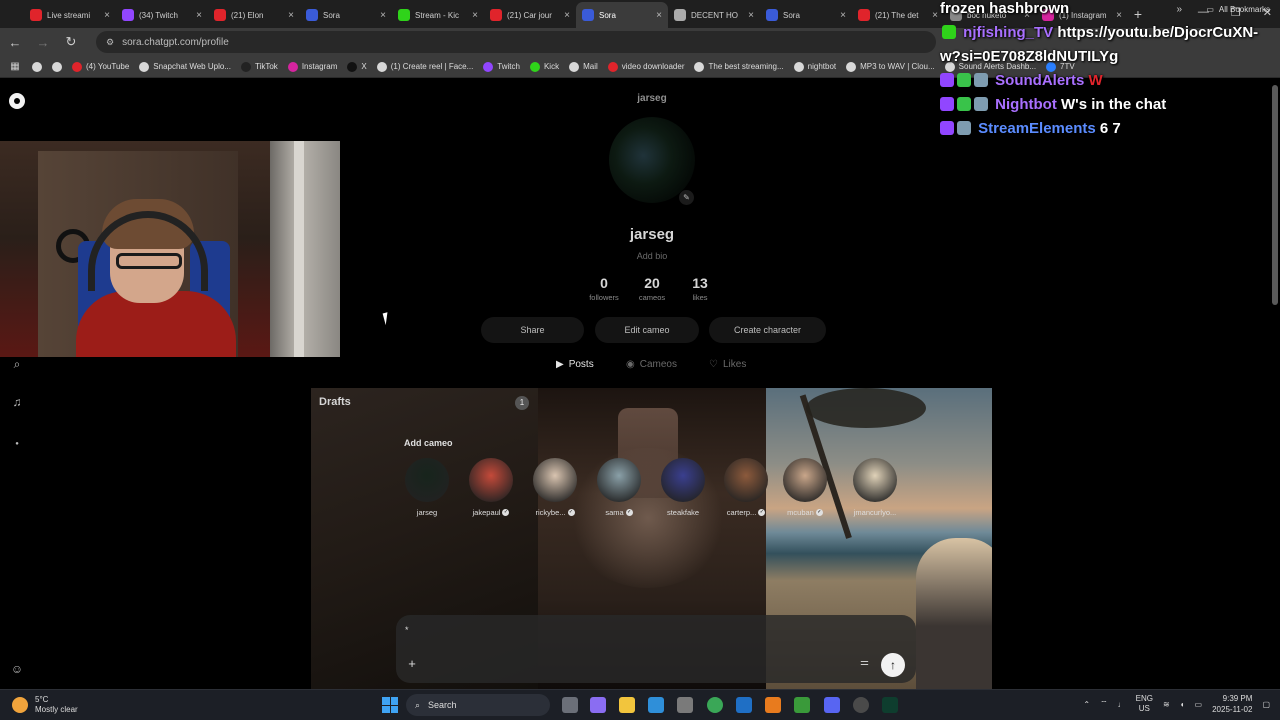  I want to click on edit-avatar-icon: ✎, so click(686, 197).